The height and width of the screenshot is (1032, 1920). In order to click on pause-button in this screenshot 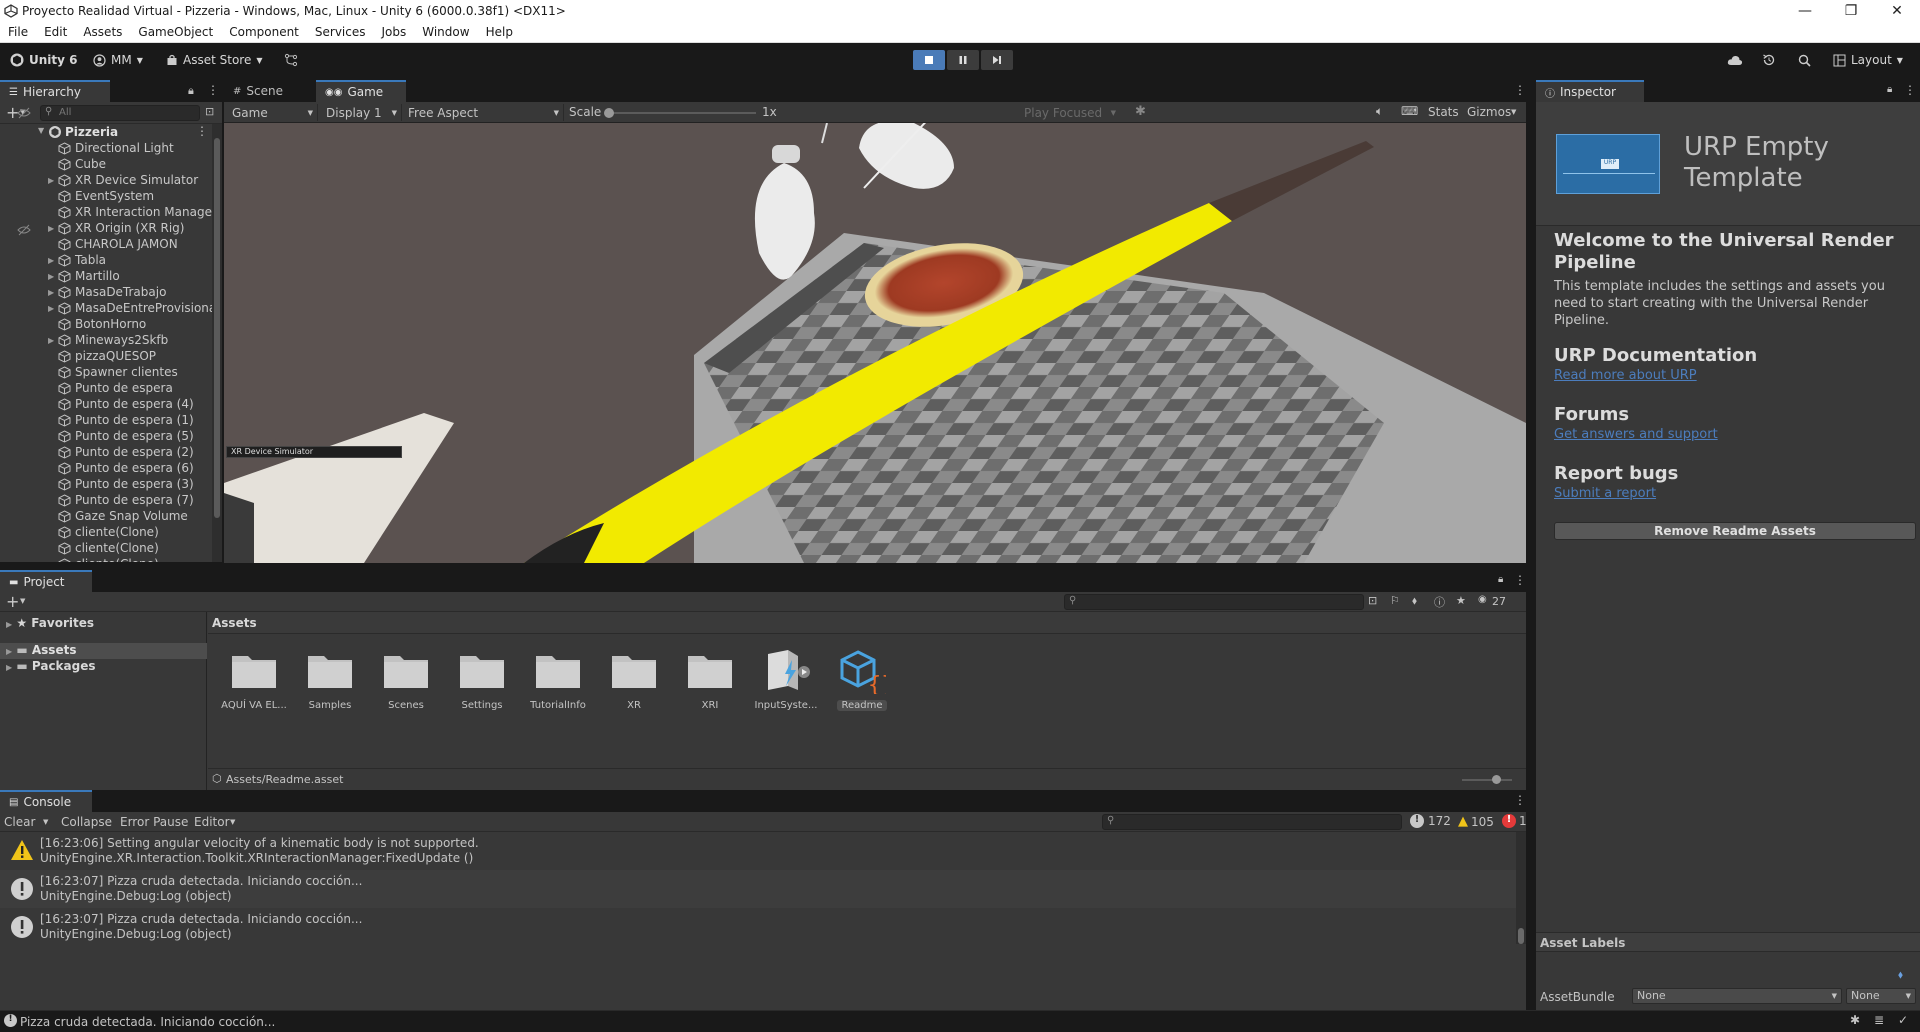, I will do `click(963, 60)`.